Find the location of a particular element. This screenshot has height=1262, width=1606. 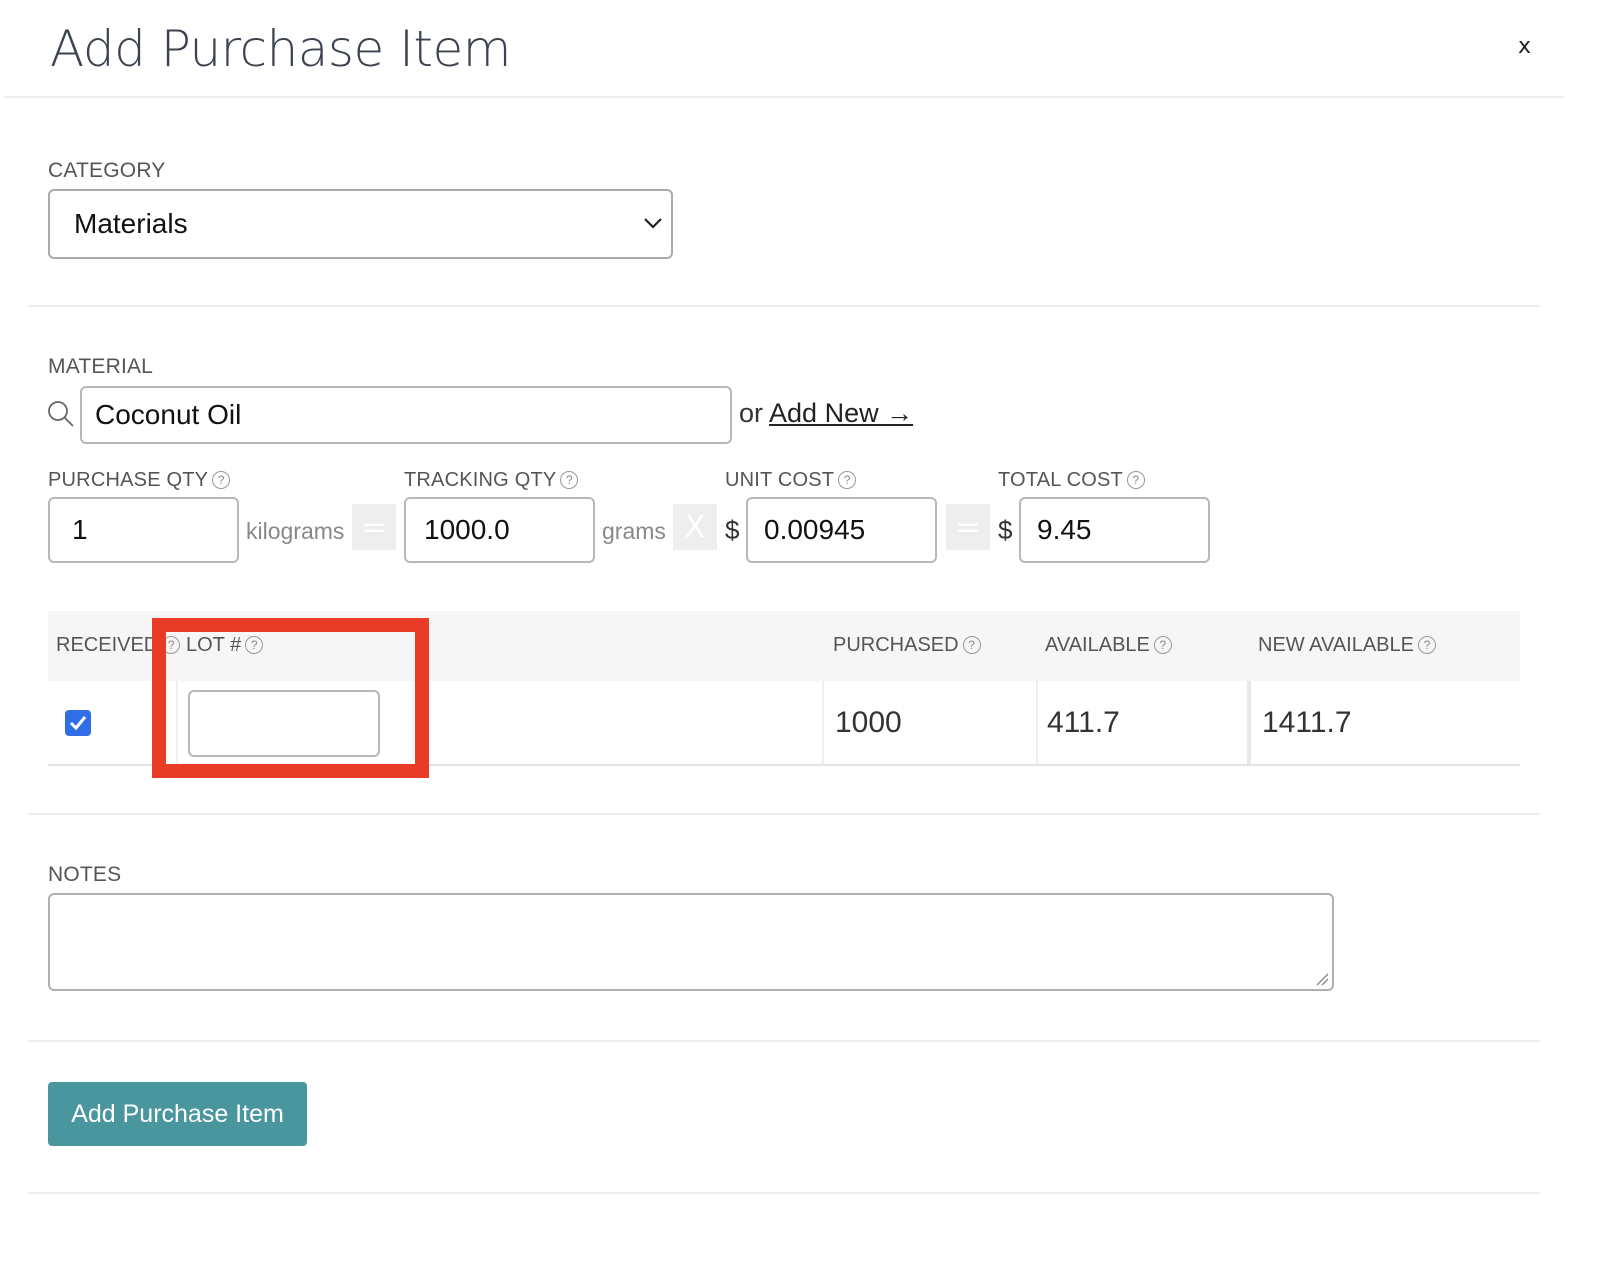

close-button: x is located at coordinates (1524, 46).